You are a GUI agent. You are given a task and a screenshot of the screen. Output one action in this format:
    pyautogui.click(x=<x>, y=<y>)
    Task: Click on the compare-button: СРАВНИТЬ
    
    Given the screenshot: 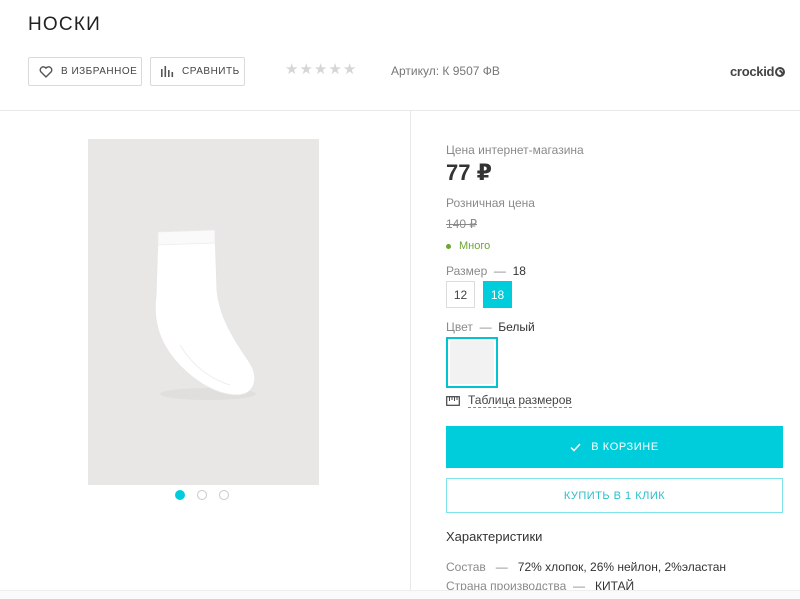 What is the action you would take?
    pyautogui.click(x=197, y=71)
    